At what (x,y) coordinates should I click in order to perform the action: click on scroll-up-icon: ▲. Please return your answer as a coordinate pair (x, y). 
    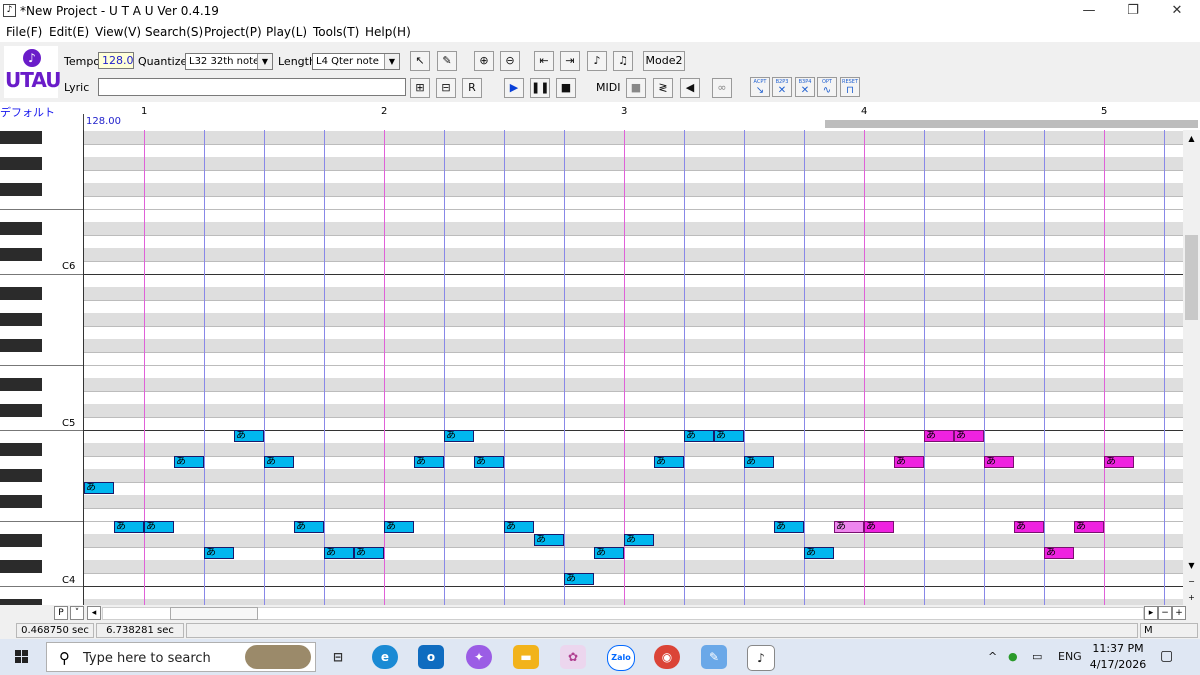
    Looking at the image, I should click on (1191, 138).